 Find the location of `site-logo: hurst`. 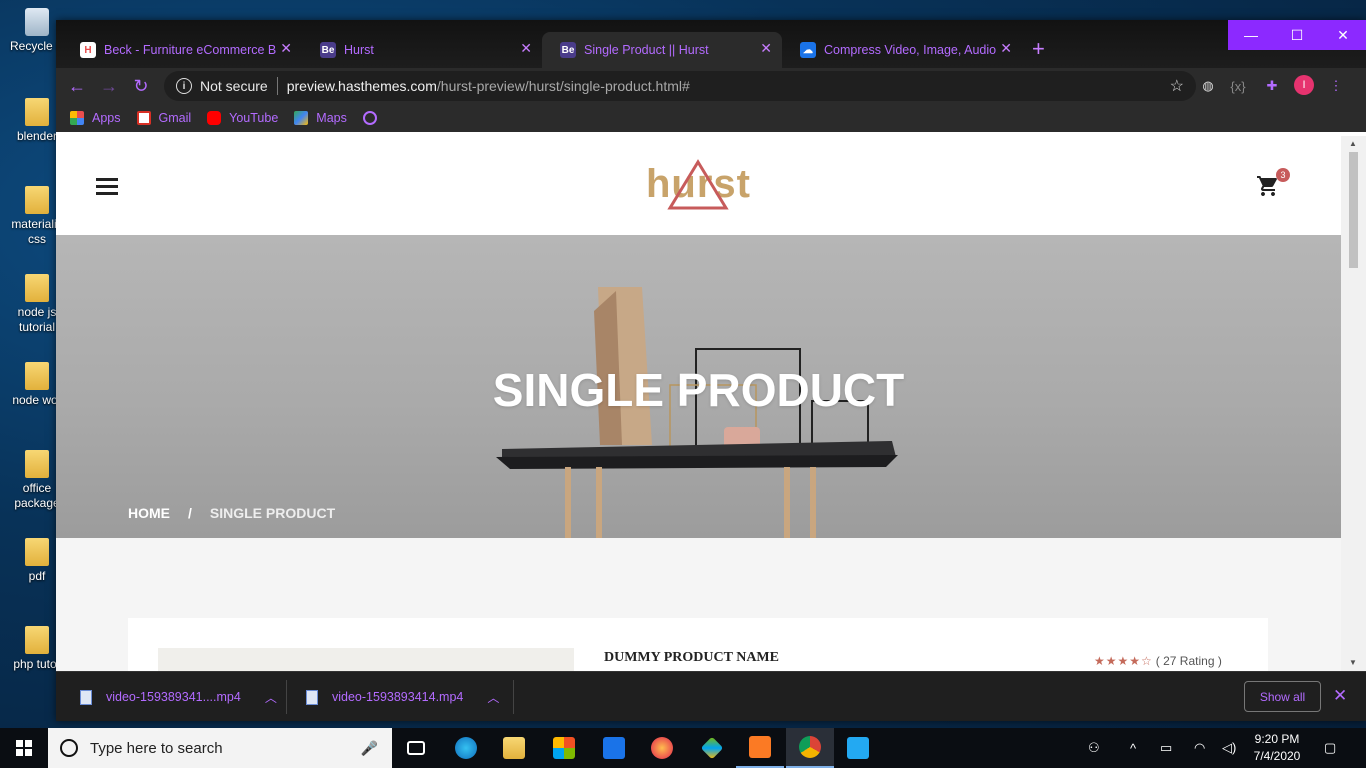

site-logo: hurst is located at coordinates (701, 185).